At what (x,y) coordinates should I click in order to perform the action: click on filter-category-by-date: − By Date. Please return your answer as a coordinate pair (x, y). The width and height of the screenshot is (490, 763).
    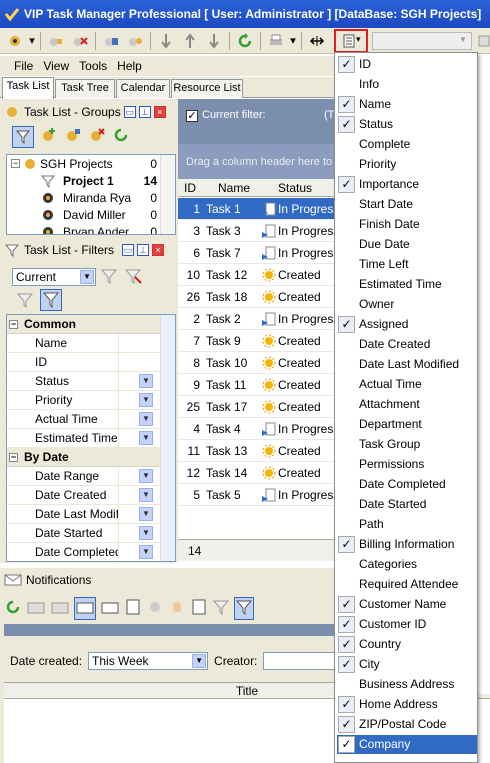
    Looking at the image, I should click on (91, 457).